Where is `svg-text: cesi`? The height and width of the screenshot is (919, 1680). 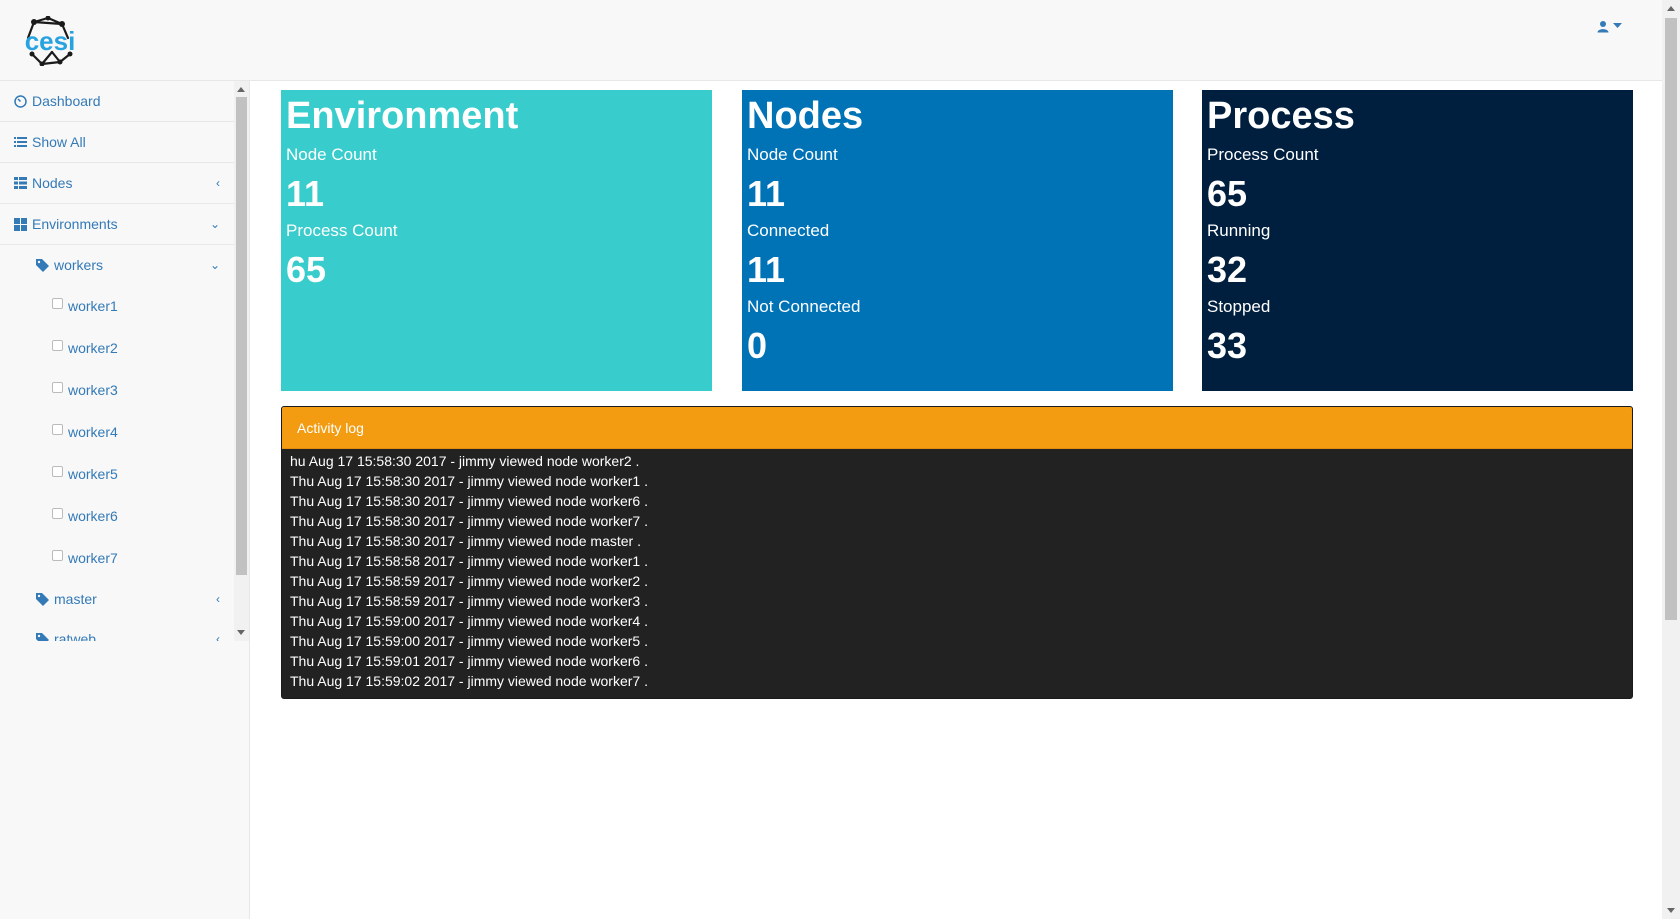 svg-text: cesi is located at coordinates (50, 41).